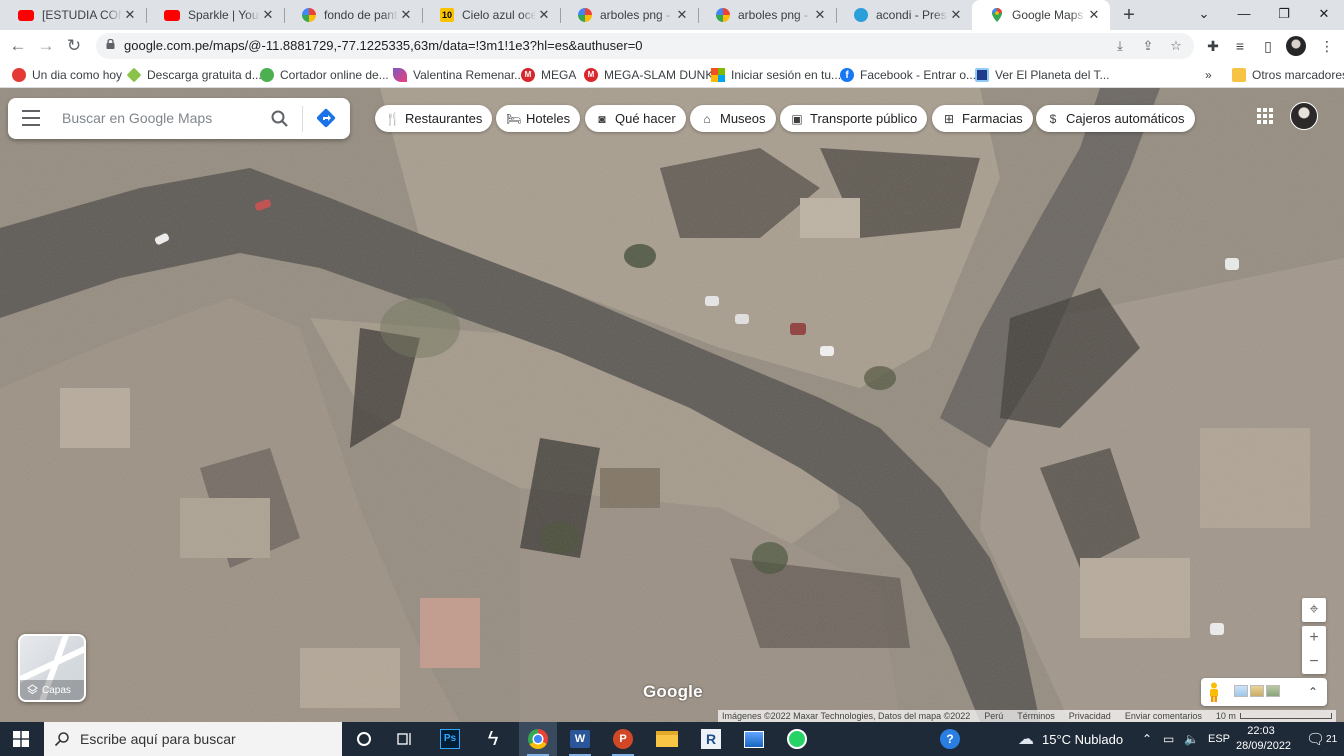  What do you see at coordinates (548, 75) in the screenshot?
I see `bookmark-4: M MEGA` at bounding box center [548, 75].